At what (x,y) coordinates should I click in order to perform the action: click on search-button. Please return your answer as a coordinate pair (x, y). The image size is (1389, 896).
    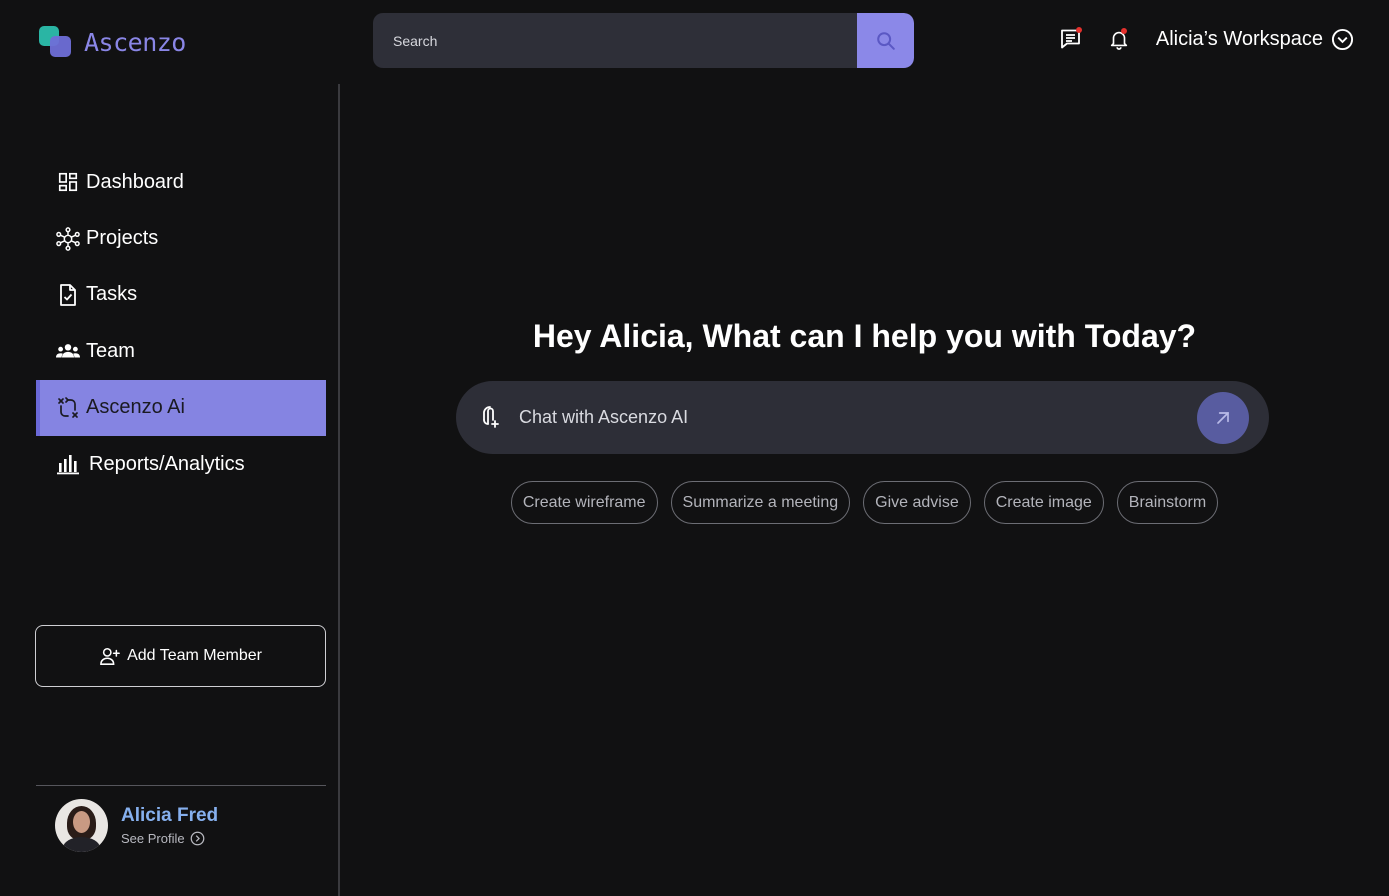
    Looking at the image, I should click on (885, 40).